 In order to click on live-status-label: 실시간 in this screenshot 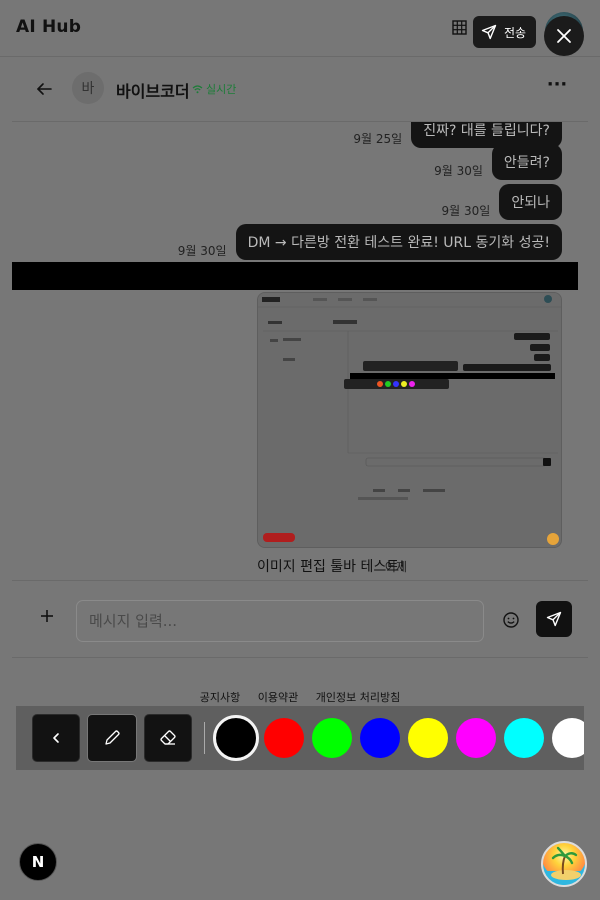, I will do `click(221, 89)`.